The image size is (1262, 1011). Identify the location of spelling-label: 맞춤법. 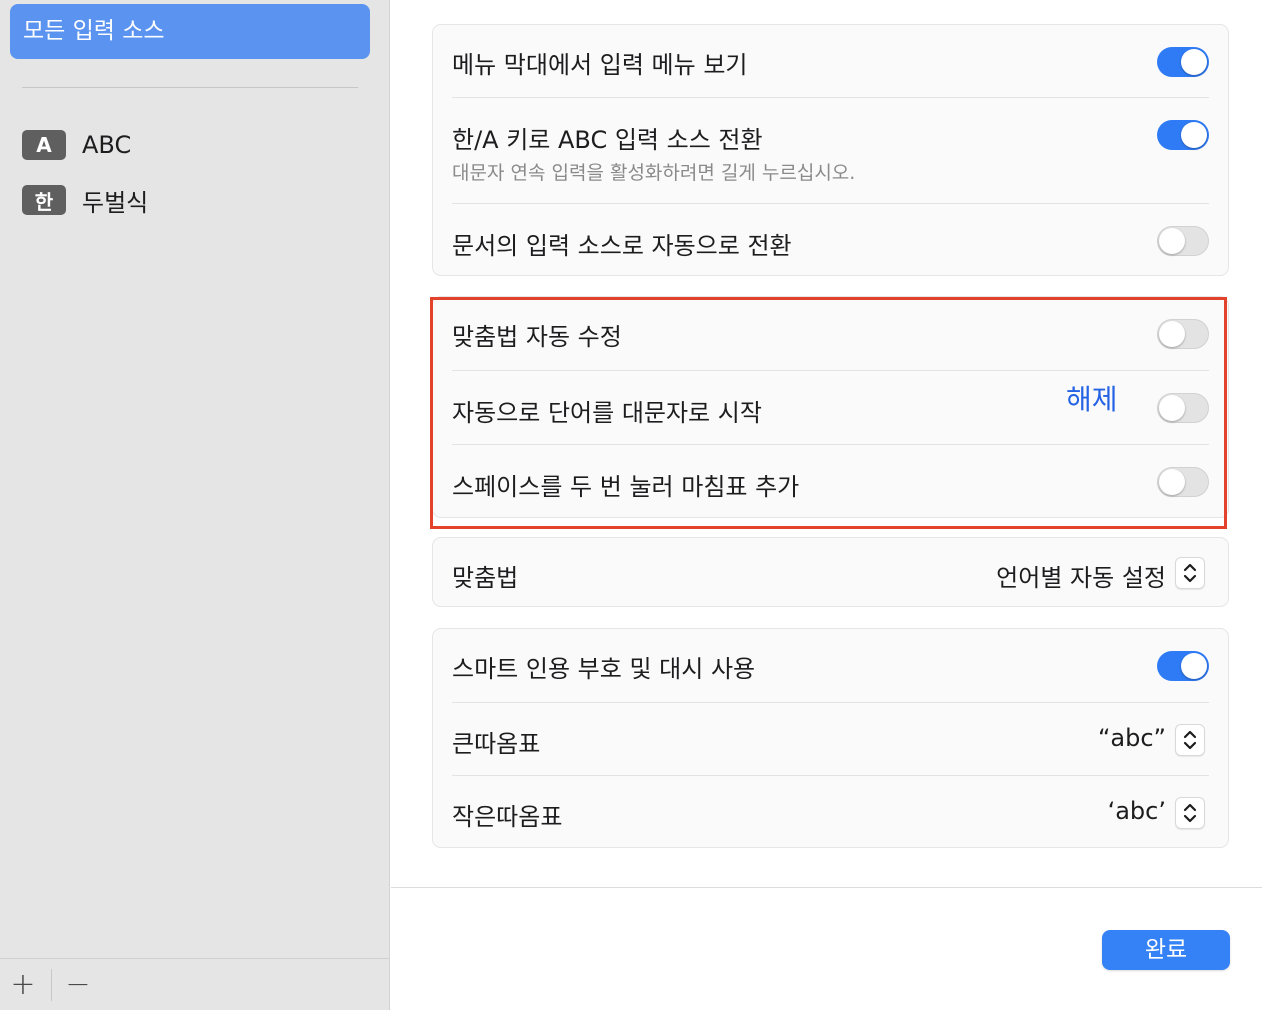
(485, 578).